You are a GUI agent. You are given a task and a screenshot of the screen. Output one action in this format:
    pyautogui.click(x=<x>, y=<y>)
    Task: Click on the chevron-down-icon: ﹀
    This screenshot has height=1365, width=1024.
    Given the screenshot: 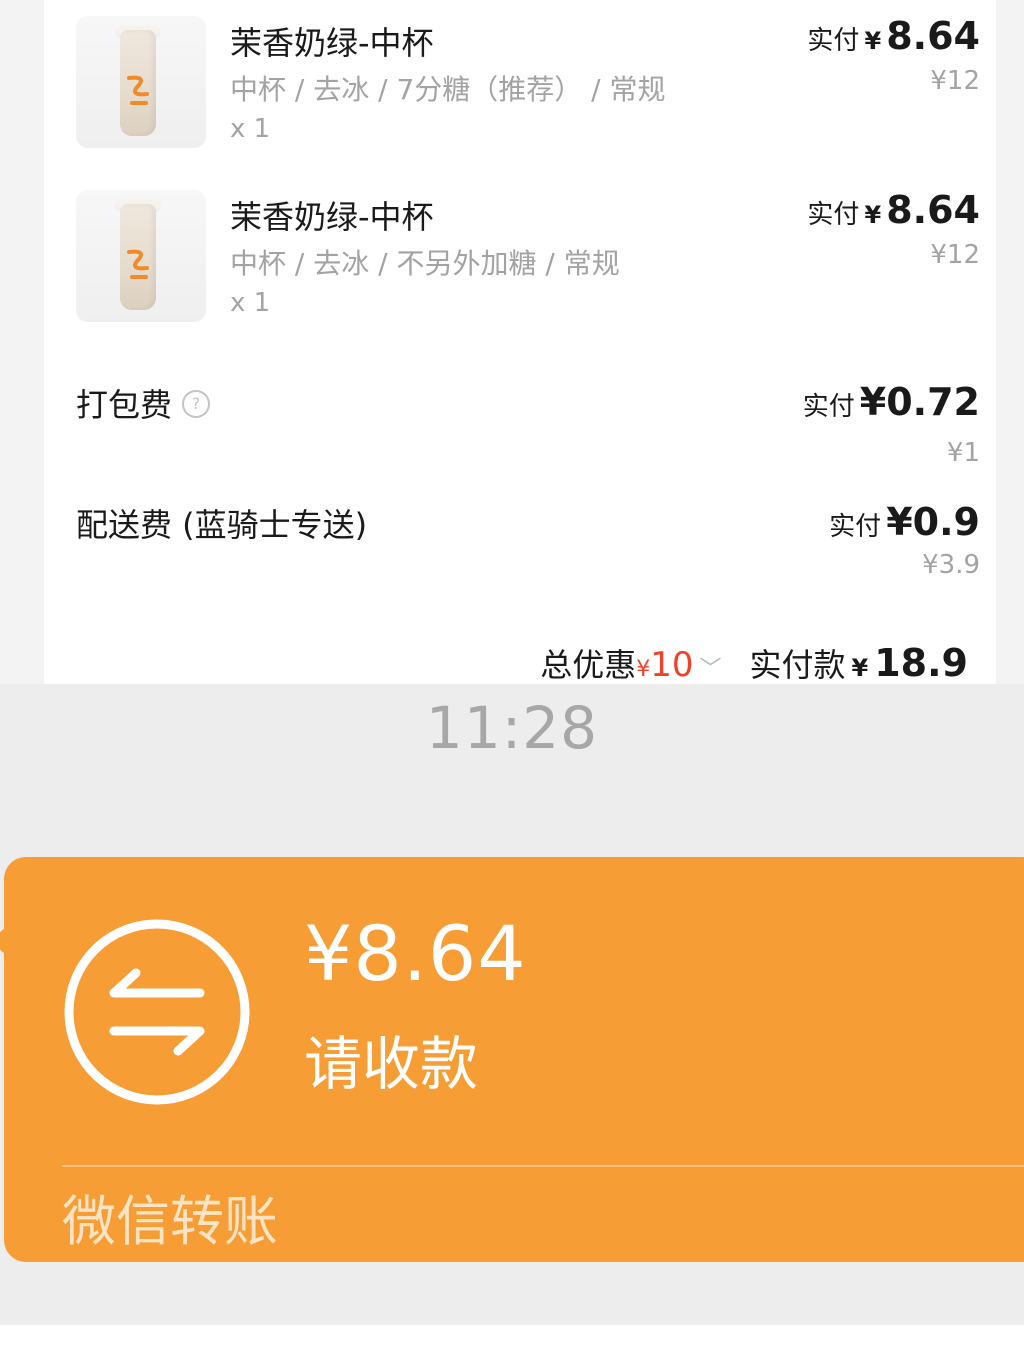 What is the action you would take?
    pyautogui.click(x=711, y=669)
    